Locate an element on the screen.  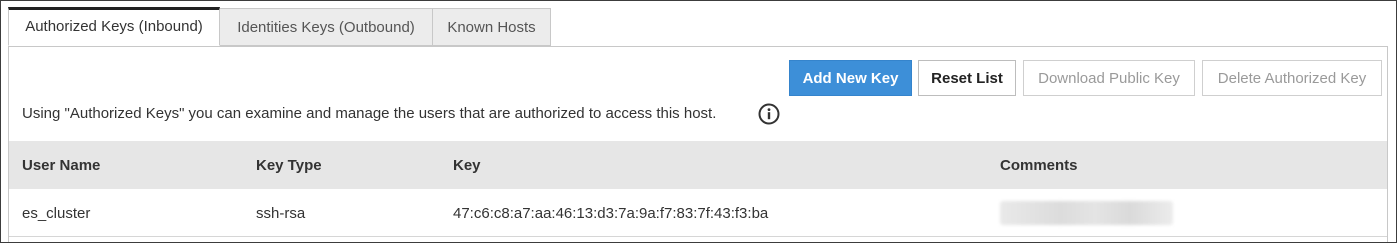
tab-authorized-keys: Authorized Keys (Inbound) is located at coordinates (114, 26).